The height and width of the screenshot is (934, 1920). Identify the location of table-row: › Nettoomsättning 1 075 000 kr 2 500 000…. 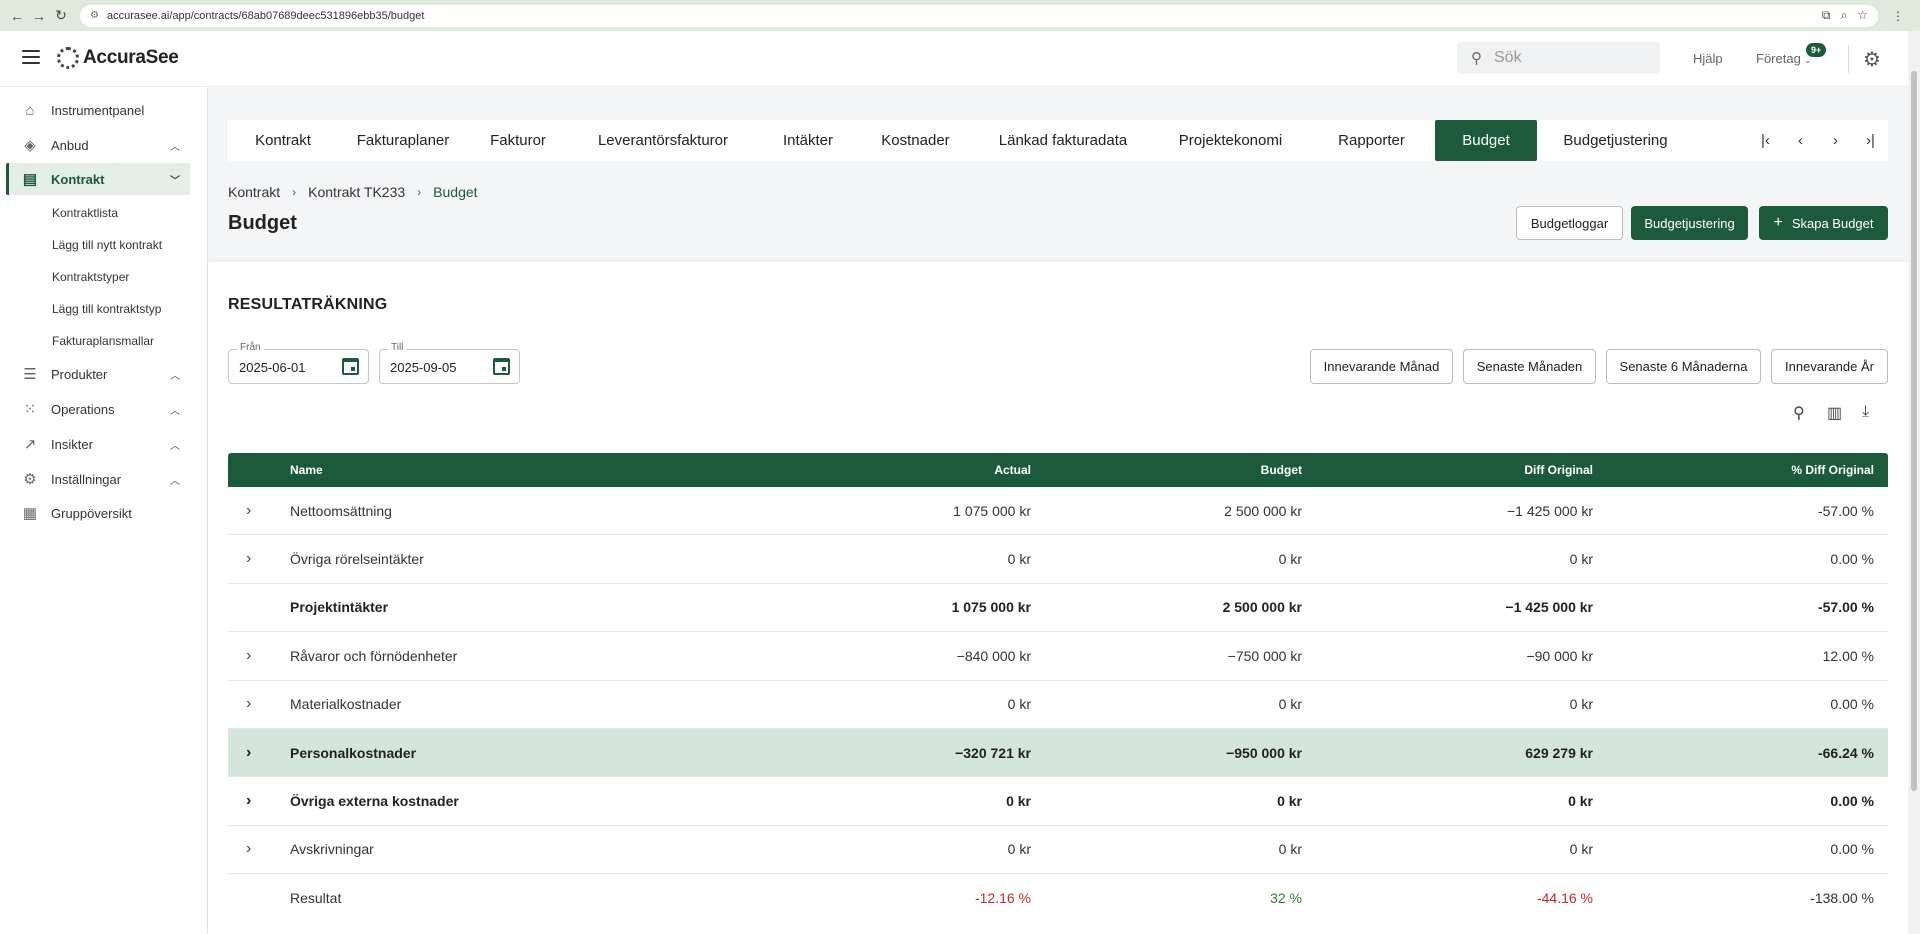
(1058, 511).